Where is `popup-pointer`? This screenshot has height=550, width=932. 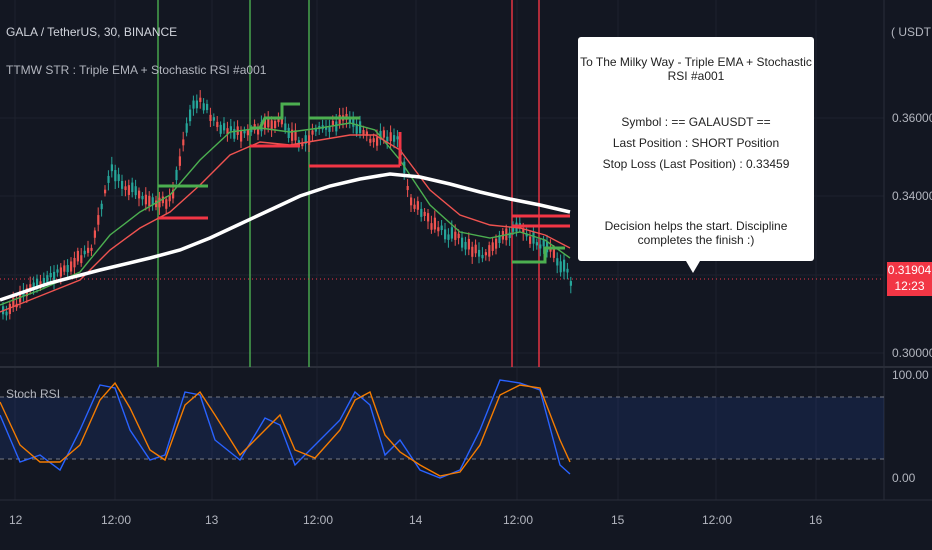
popup-pointer is located at coordinates (693, 267).